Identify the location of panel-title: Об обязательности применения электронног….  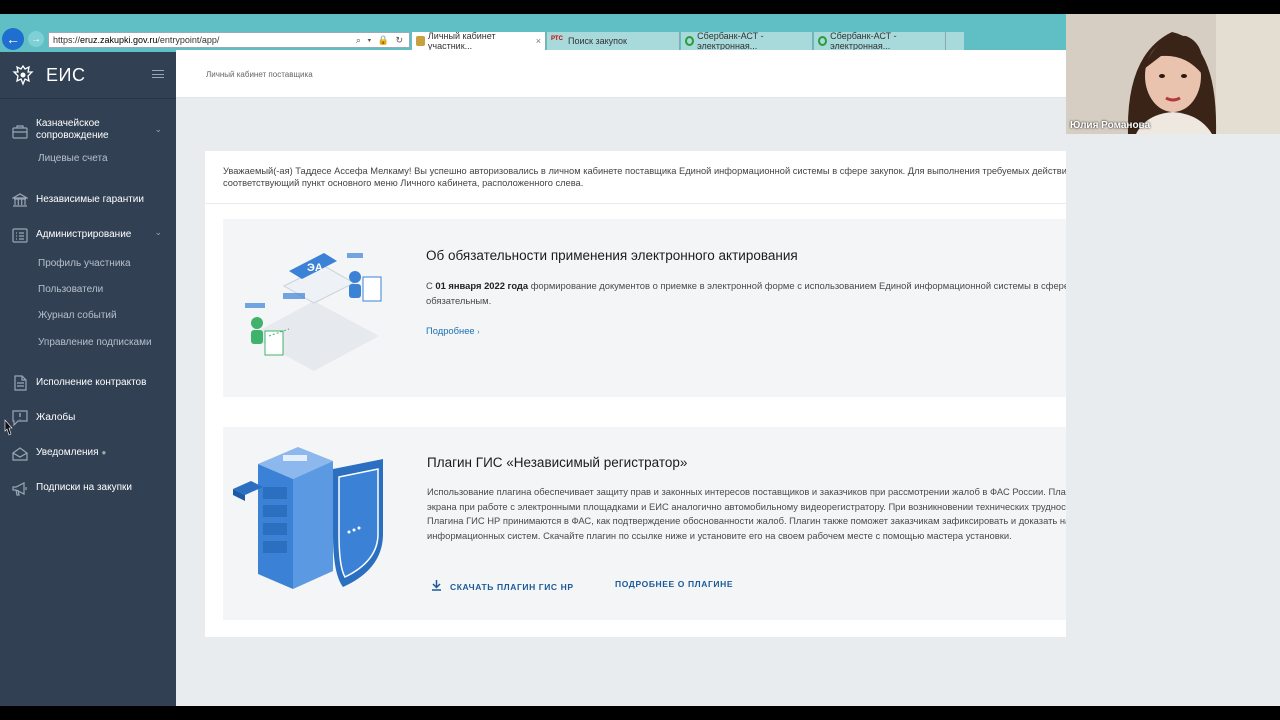
(612, 255).